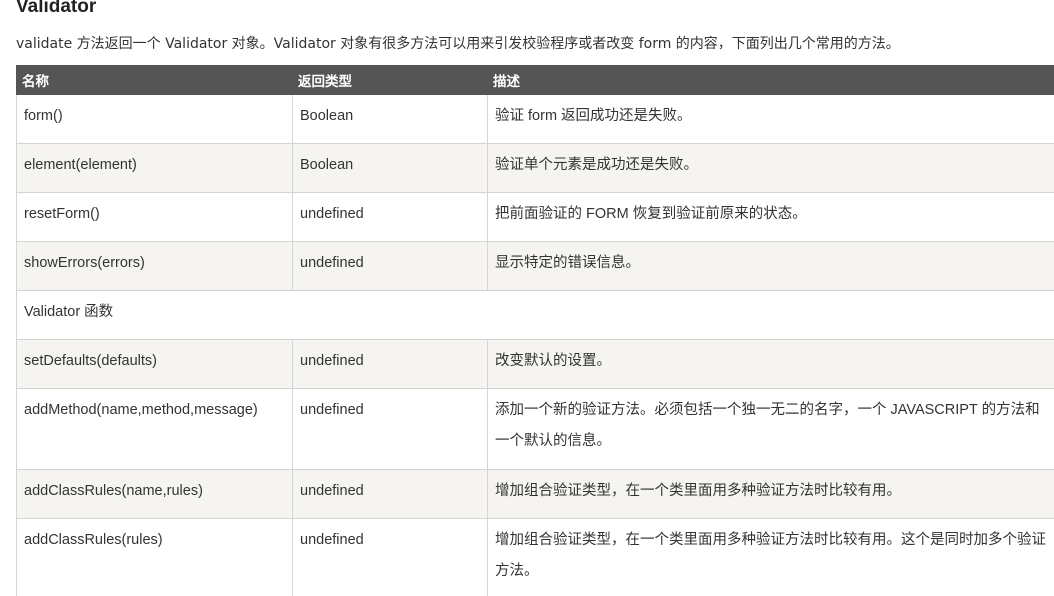 The height and width of the screenshot is (596, 1054). What do you see at coordinates (770, 168) in the screenshot?
I see `description-cell: 验证单个元素是成功还是失败。` at bounding box center [770, 168].